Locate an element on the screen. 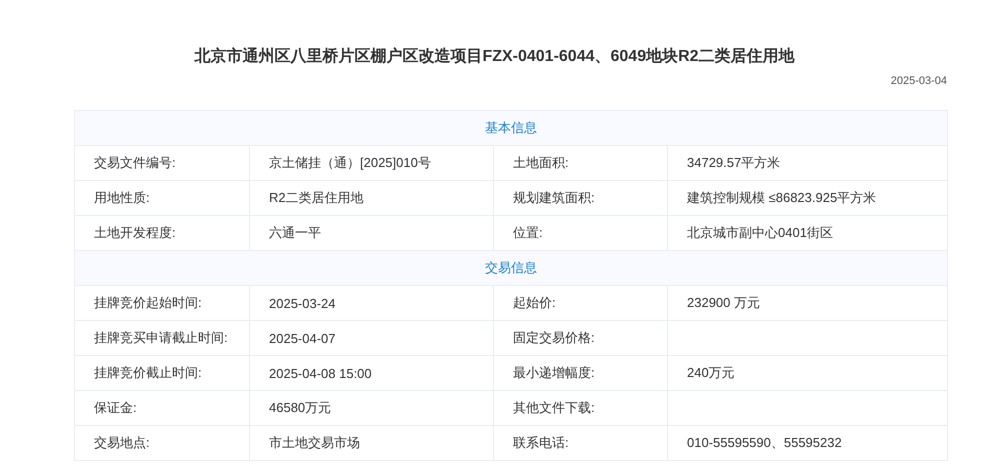  field-value: 240万元 is located at coordinates (808, 373).